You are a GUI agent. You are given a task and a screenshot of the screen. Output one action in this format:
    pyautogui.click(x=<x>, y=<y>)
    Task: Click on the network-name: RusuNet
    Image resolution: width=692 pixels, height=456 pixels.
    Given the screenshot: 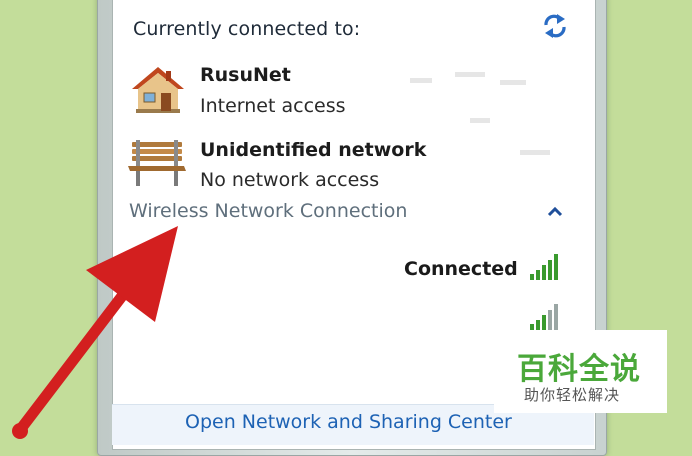 What is the action you would take?
    pyautogui.click(x=245, y=75)
    